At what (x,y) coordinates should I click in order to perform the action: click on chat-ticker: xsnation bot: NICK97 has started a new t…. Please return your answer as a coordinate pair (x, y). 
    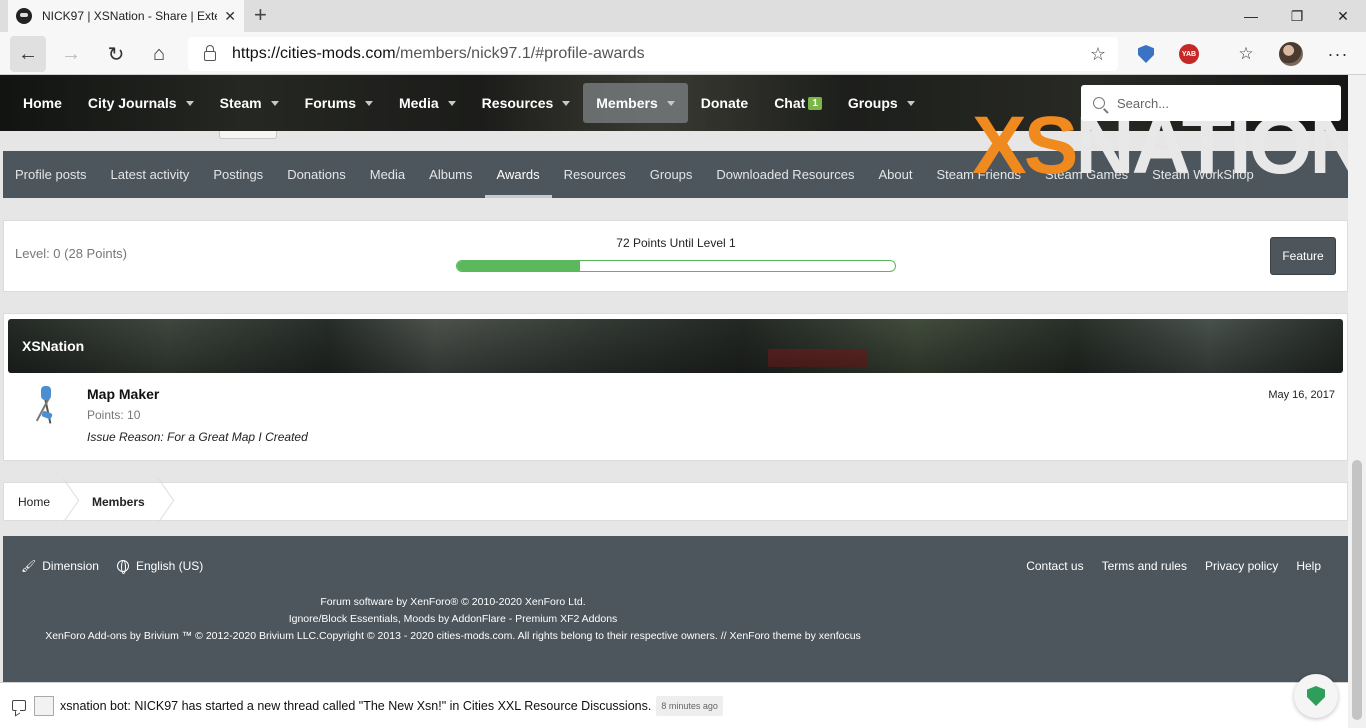
    Looking at the image, I should click on (674, 705).